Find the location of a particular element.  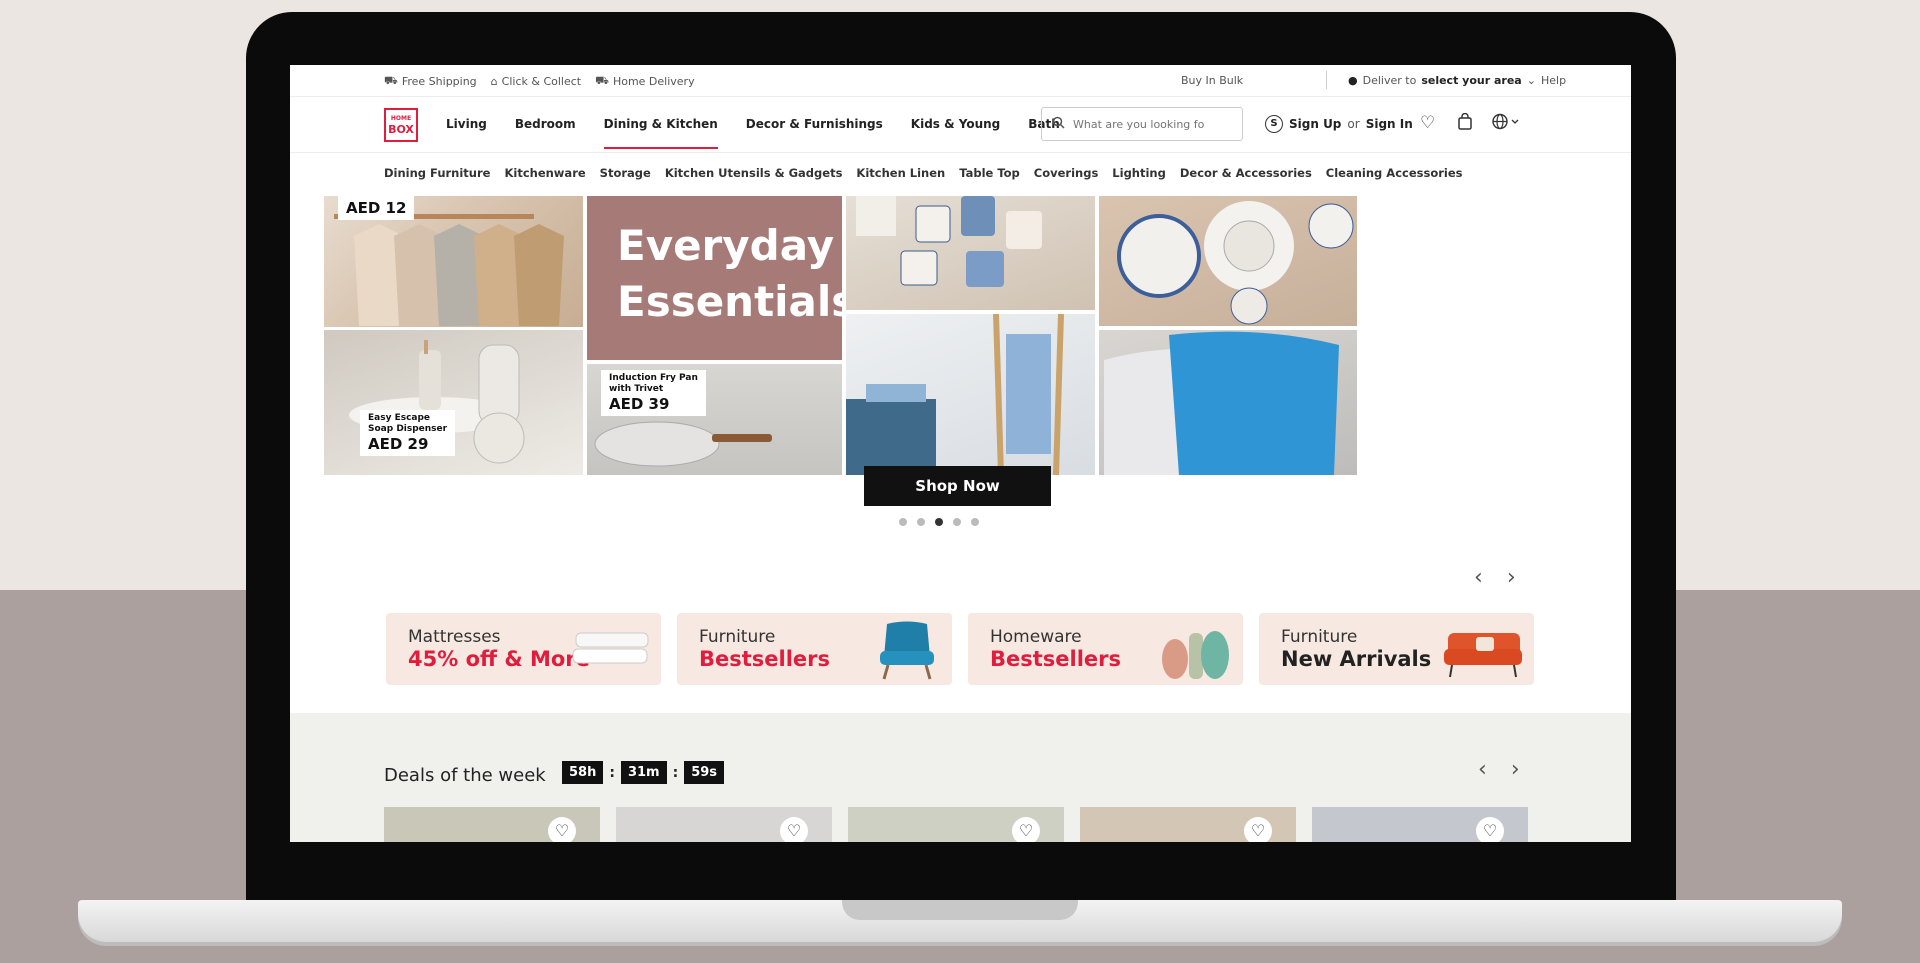

promo-carousel-arrows: ‹ › is located at coordinates (1495, 577).